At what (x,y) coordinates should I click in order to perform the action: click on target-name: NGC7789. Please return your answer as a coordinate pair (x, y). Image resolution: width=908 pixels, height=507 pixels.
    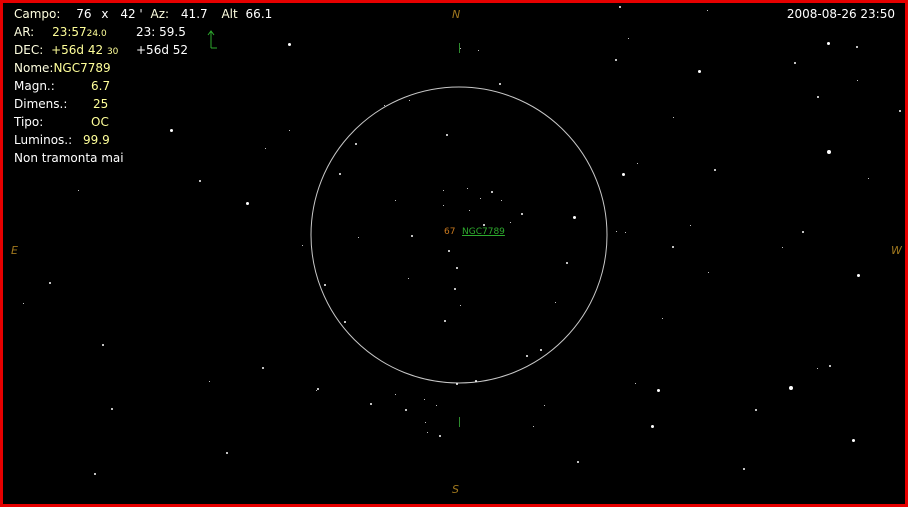
    Looking at the image, I should click on (483, 232).